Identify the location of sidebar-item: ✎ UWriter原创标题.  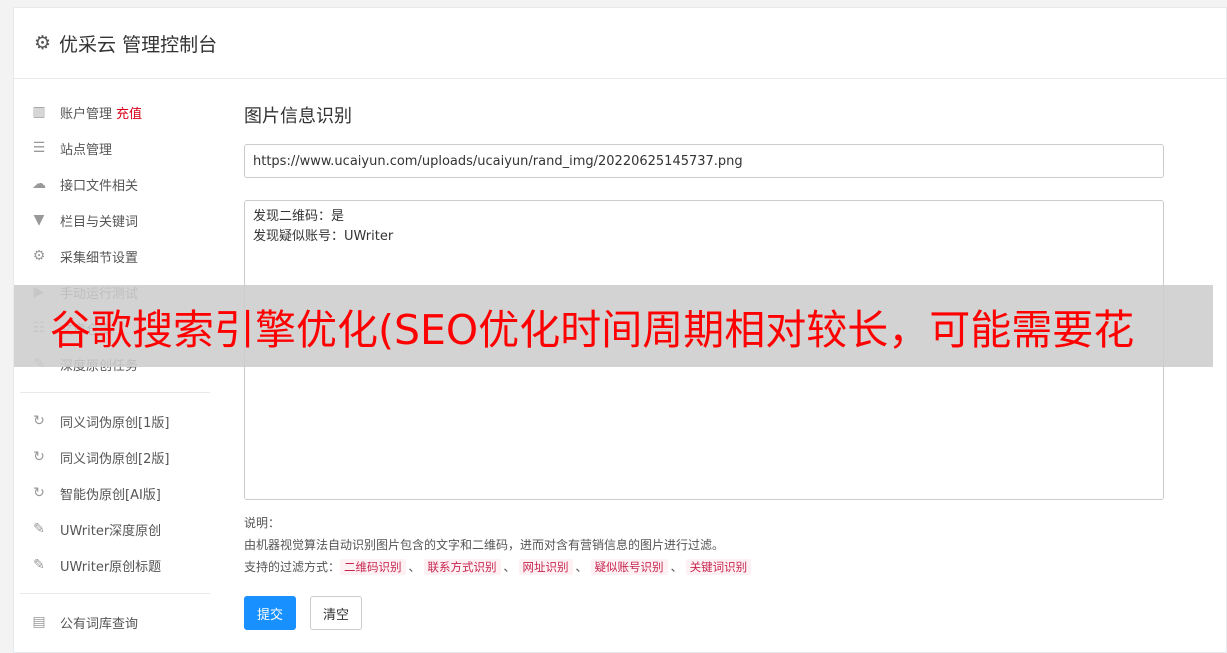
(115, 565).